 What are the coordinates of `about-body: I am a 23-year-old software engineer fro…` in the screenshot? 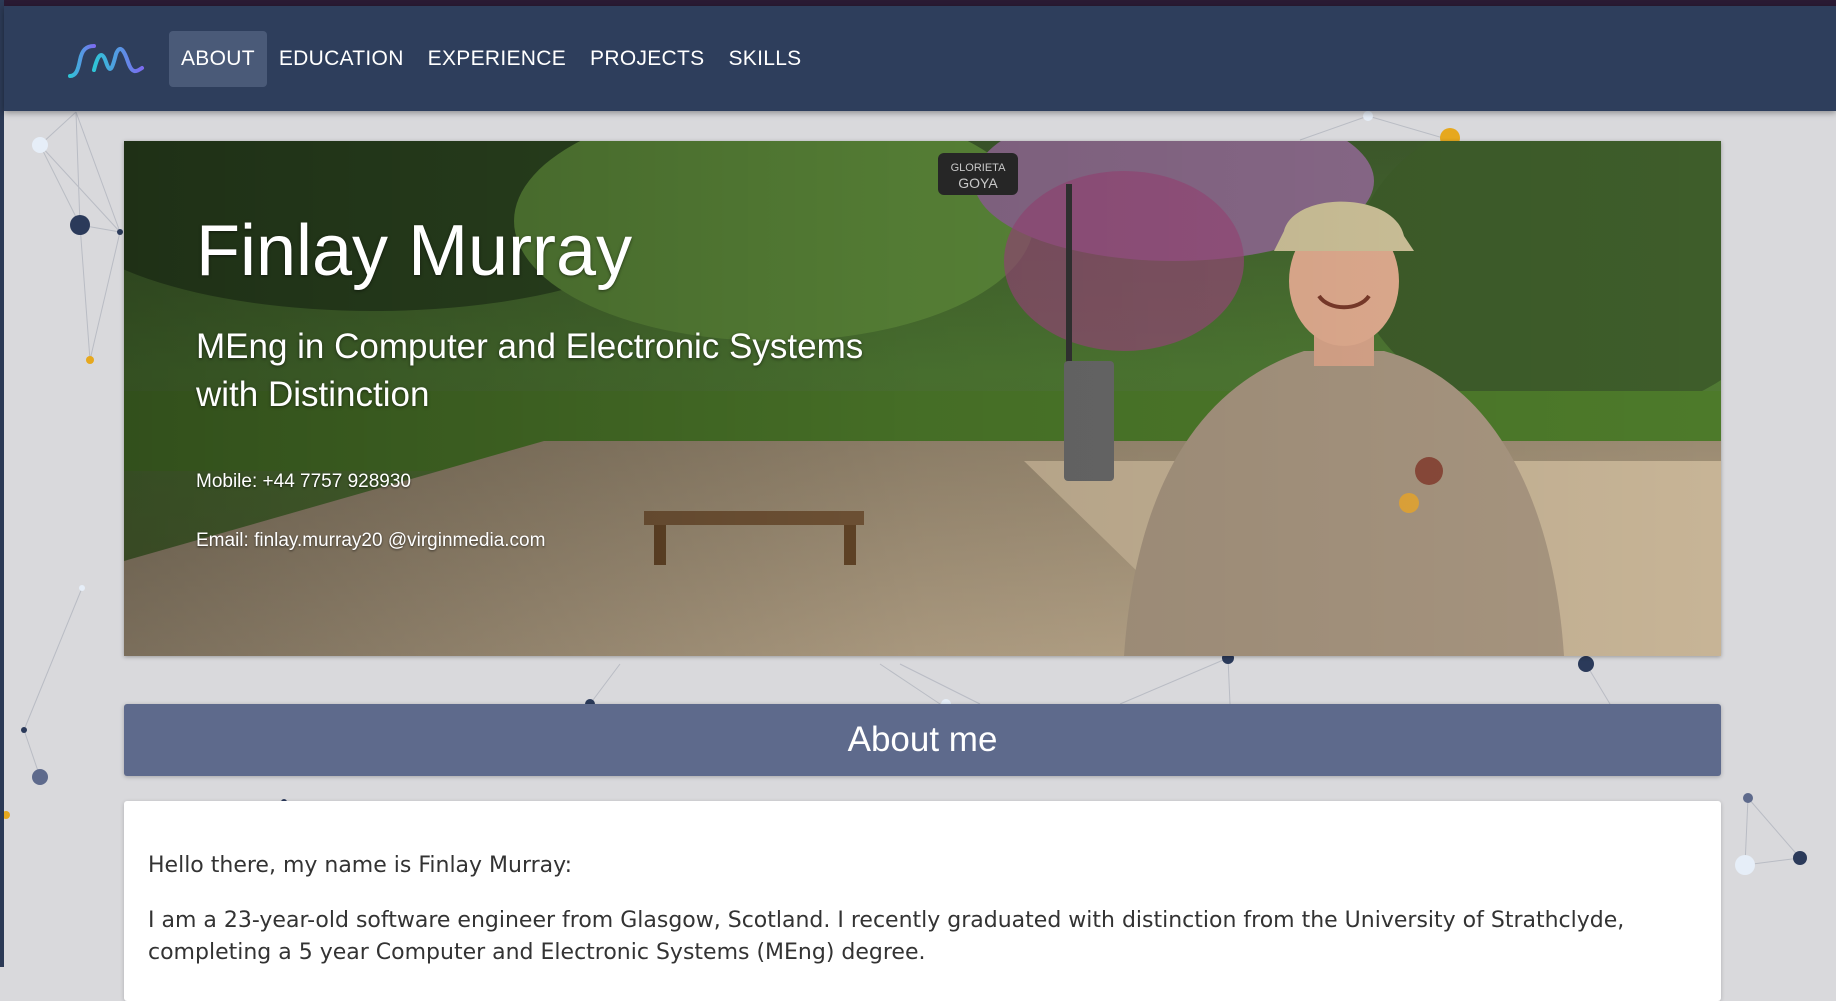 It's located at (886, 936).